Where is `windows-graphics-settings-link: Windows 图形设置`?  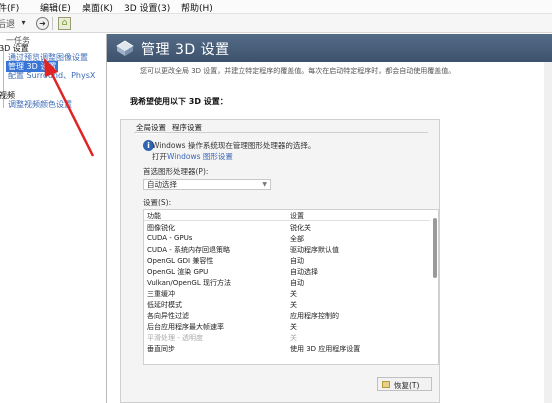 windows-graphics-settings-link: Windows 图形设置 is located at coordinates (200, 156).